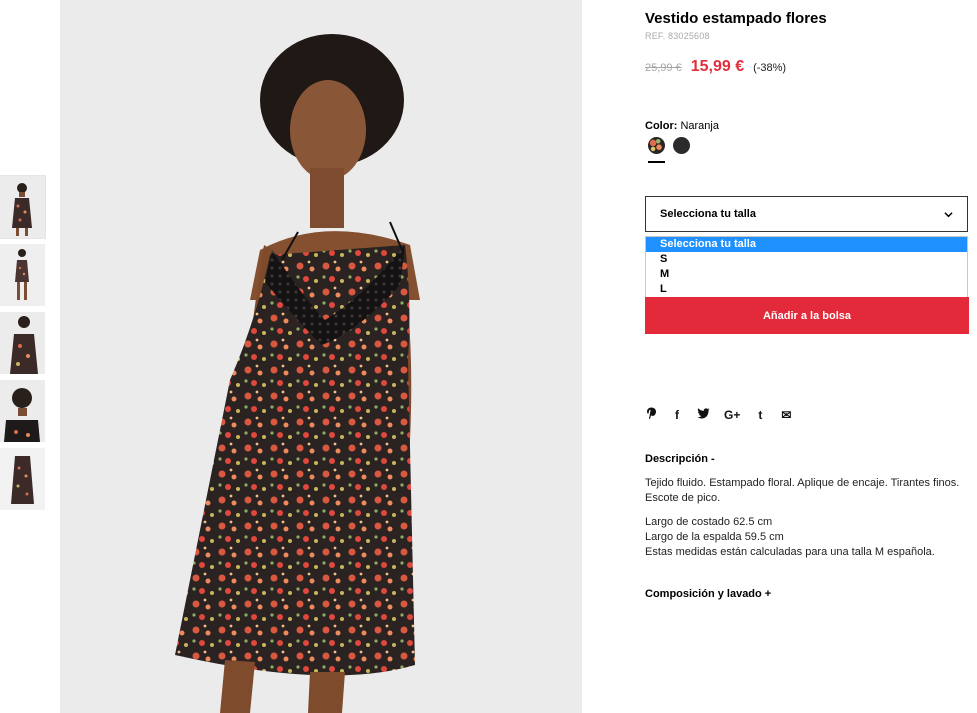 The image size is (977, 713). What do you see at coordinates (663, 68) in the screenshot?
I see `original-price: 25,99 €` at bounding box center [663, 68].